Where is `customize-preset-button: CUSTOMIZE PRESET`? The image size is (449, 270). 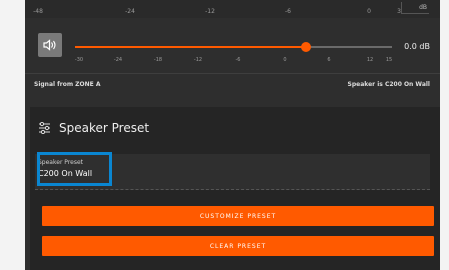
customize-preset-button: CUSTOMIZE PRESET is located at coordinates (238, 216).